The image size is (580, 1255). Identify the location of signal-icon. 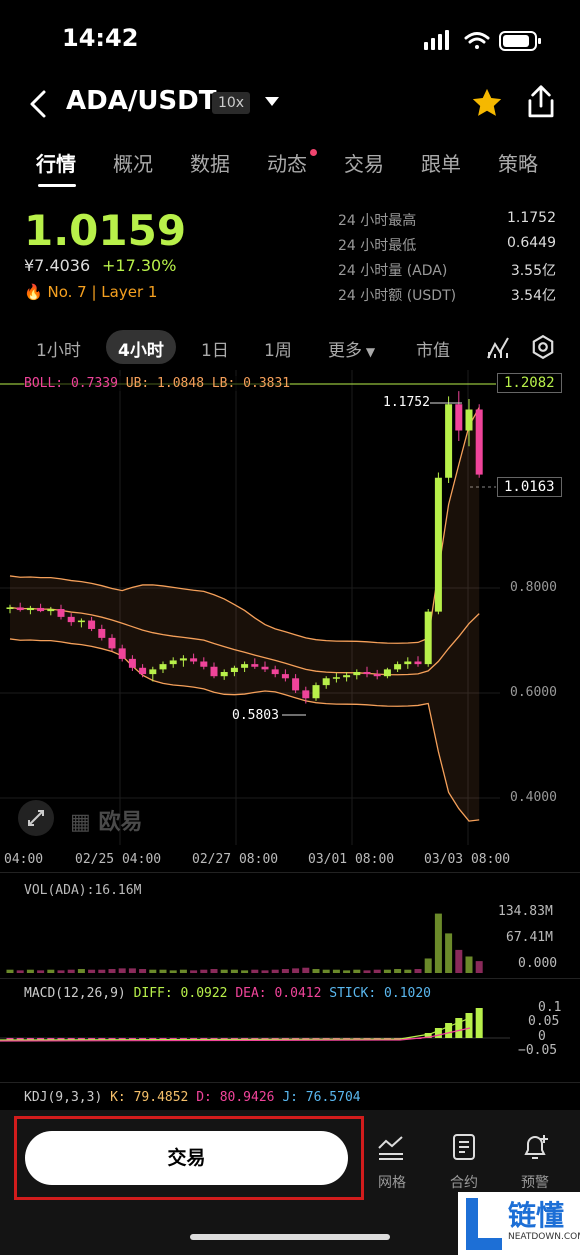
(436, 40).